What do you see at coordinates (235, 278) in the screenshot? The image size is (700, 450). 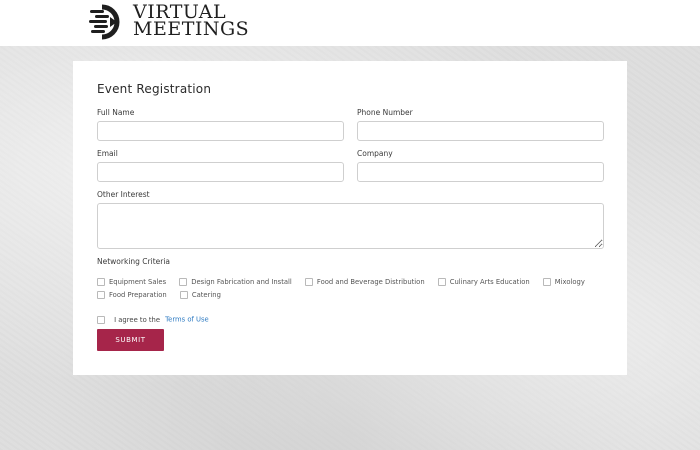 I see `networking-option: Design Fabrication and Install` at bounding box center [235, 278].